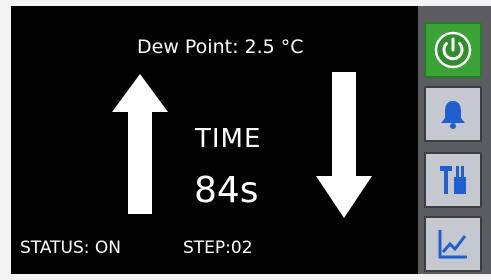  I want to click on alarm-button, so click(453, 114).